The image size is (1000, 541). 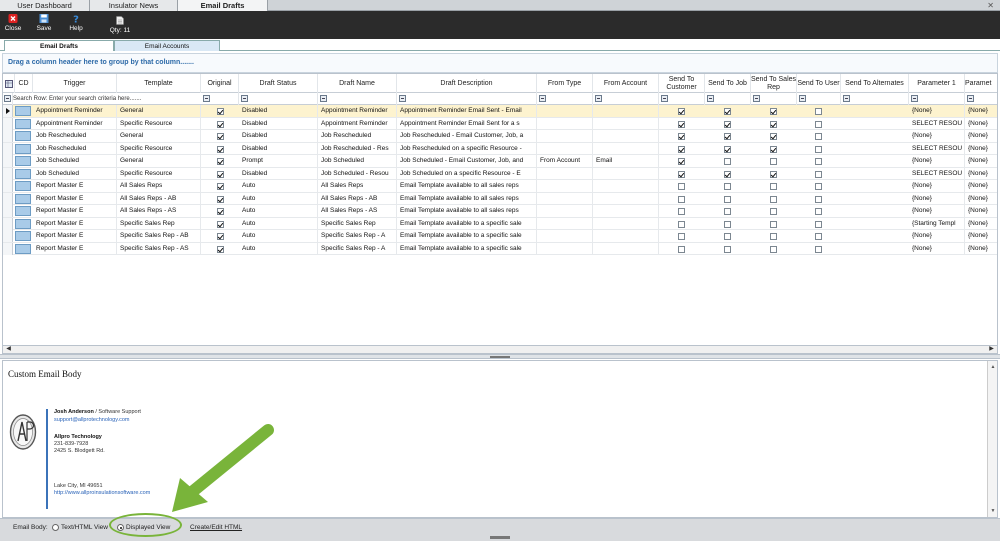 What do you see at coordinates (13, 25) in the screenshot?
I see `close-button: Close` at bounding box center [13, 25].